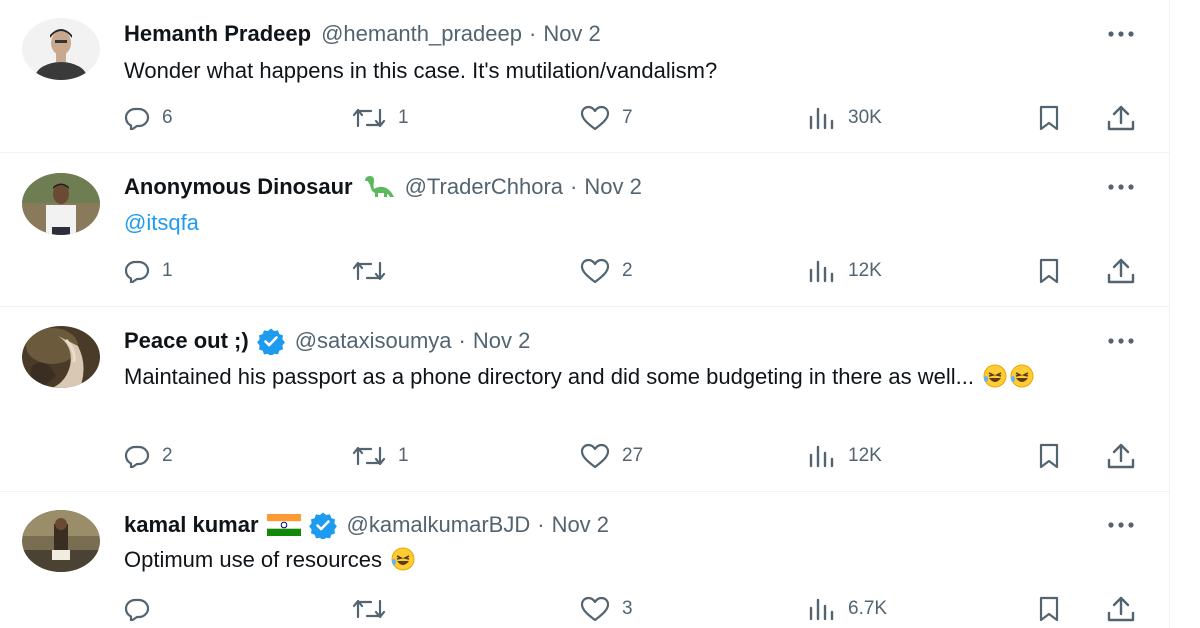 This screenshot has width=1200, height=628. I want to click on like-button: 7, so click(606, 118).